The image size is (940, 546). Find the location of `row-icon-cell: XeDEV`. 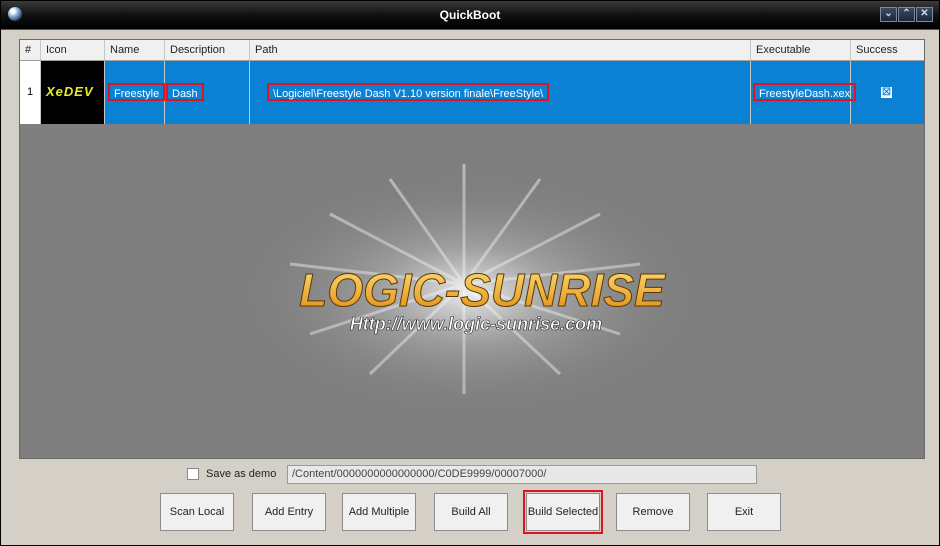

row-icon-cell: XeDEV is located at coordinates (73, 92).